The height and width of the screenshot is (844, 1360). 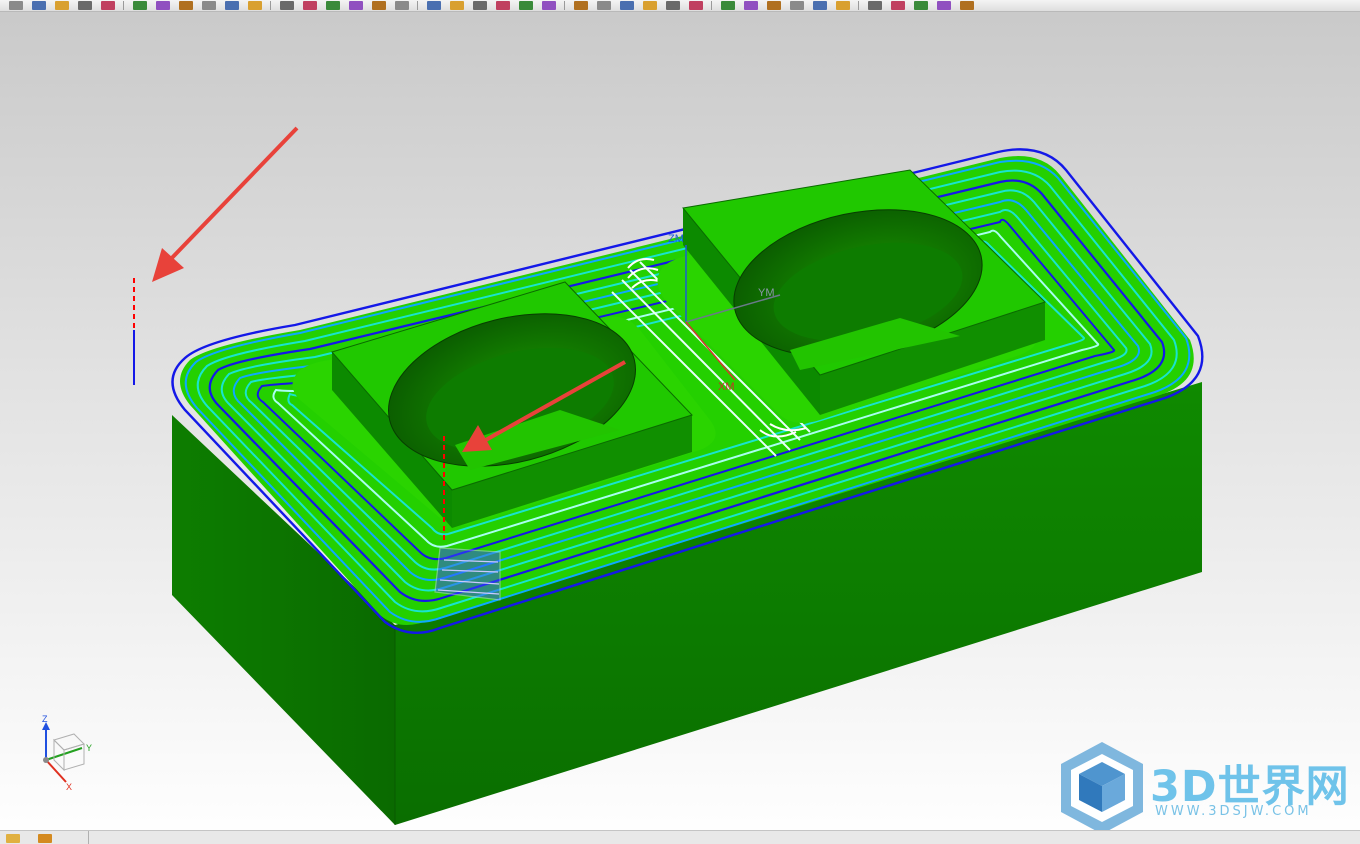 I want to click on ramp-toolpath, so click(x=467, y=574).